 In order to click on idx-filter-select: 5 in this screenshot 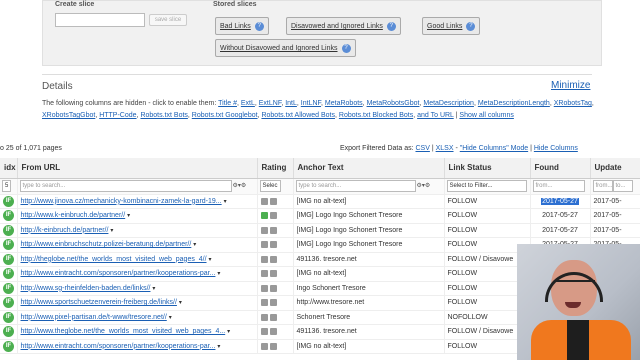, I will do `click(7, 186)`.